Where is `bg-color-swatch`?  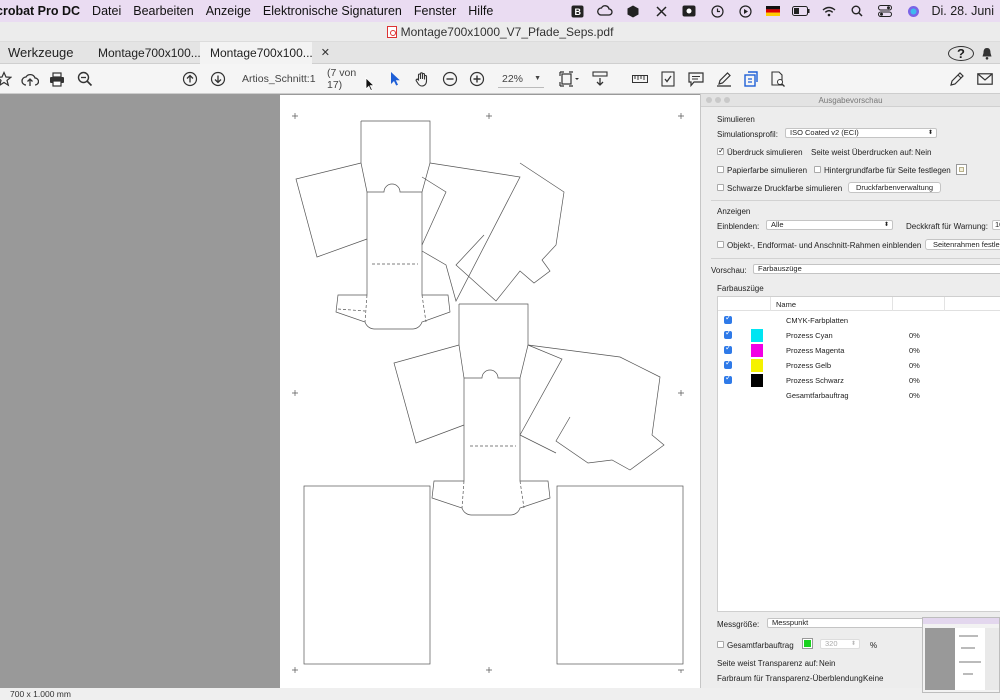
bg-color-swatch is located at coordinates (961, 169).